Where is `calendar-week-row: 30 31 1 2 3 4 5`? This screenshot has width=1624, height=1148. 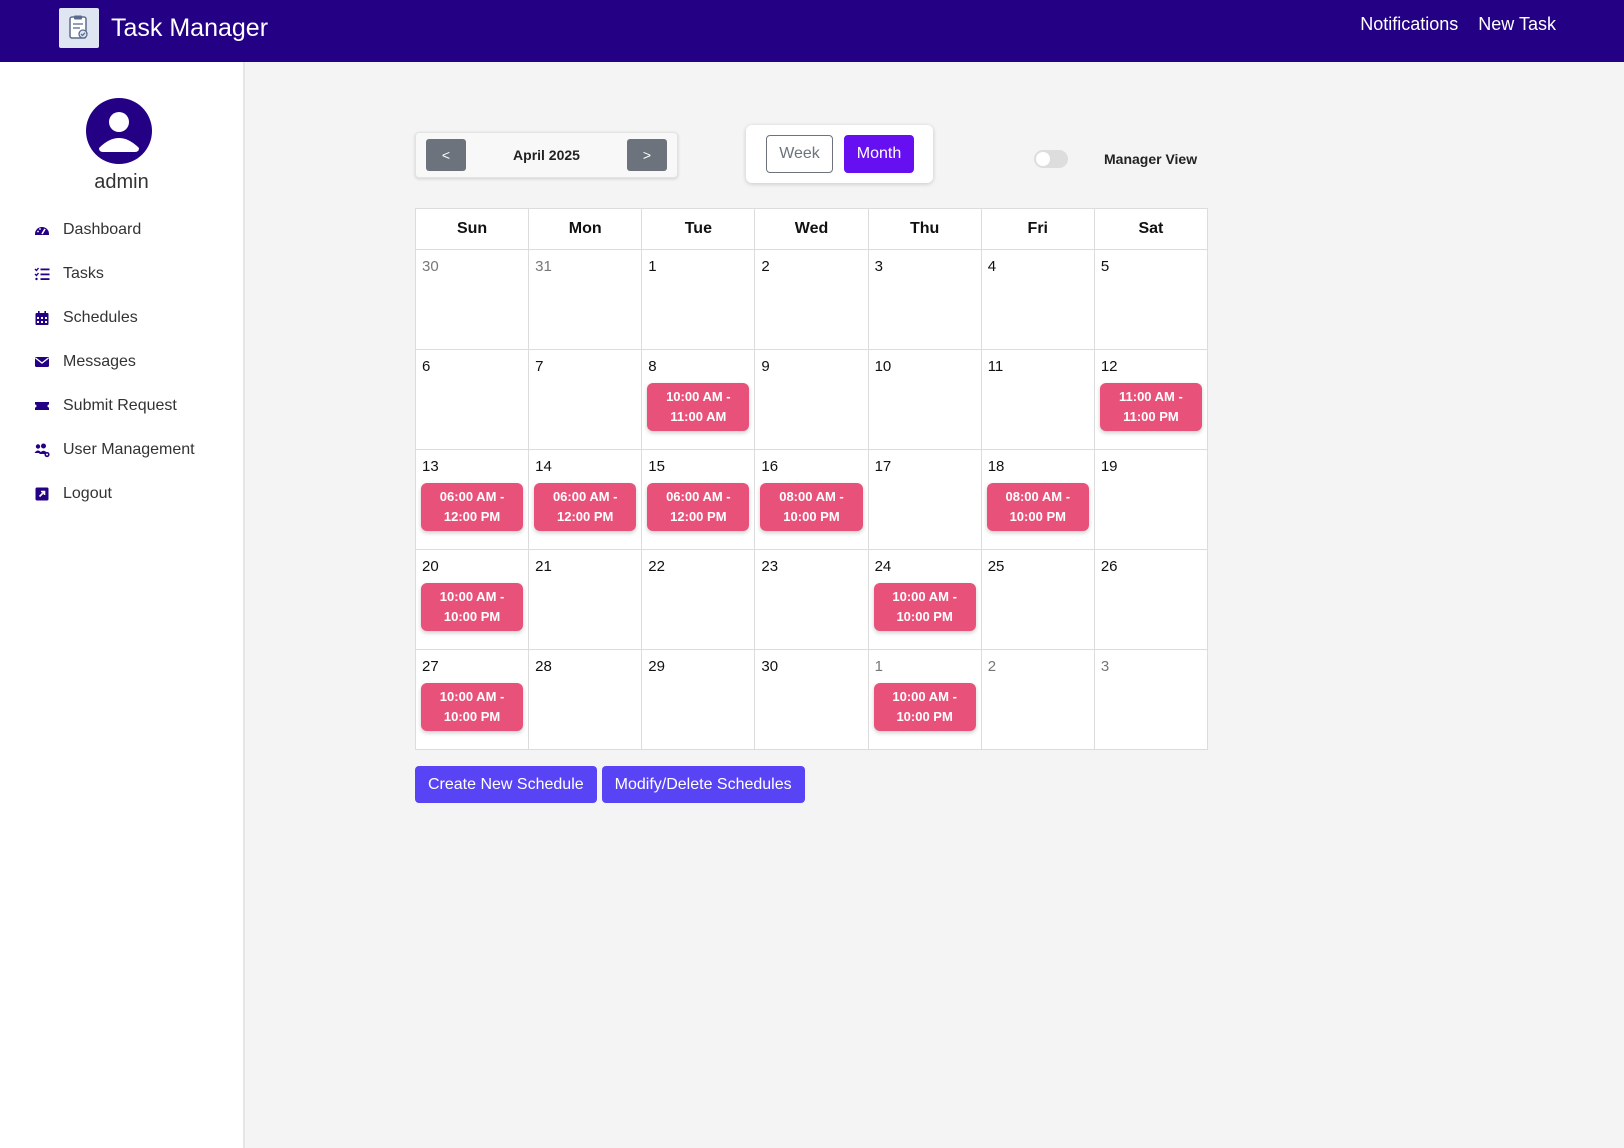
calendar-week-row: 30 31 1 2 3 4 5 is located at coordinates (811, 299).